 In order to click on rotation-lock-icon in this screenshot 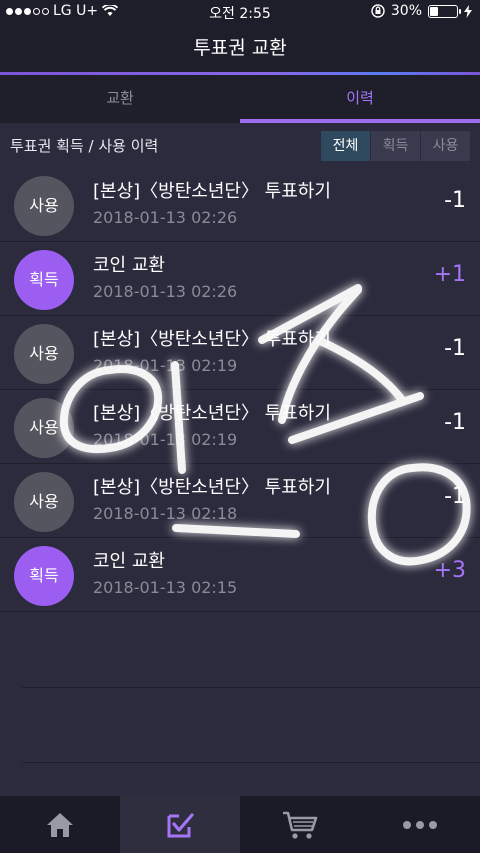, I will do `click(378, 11)`.